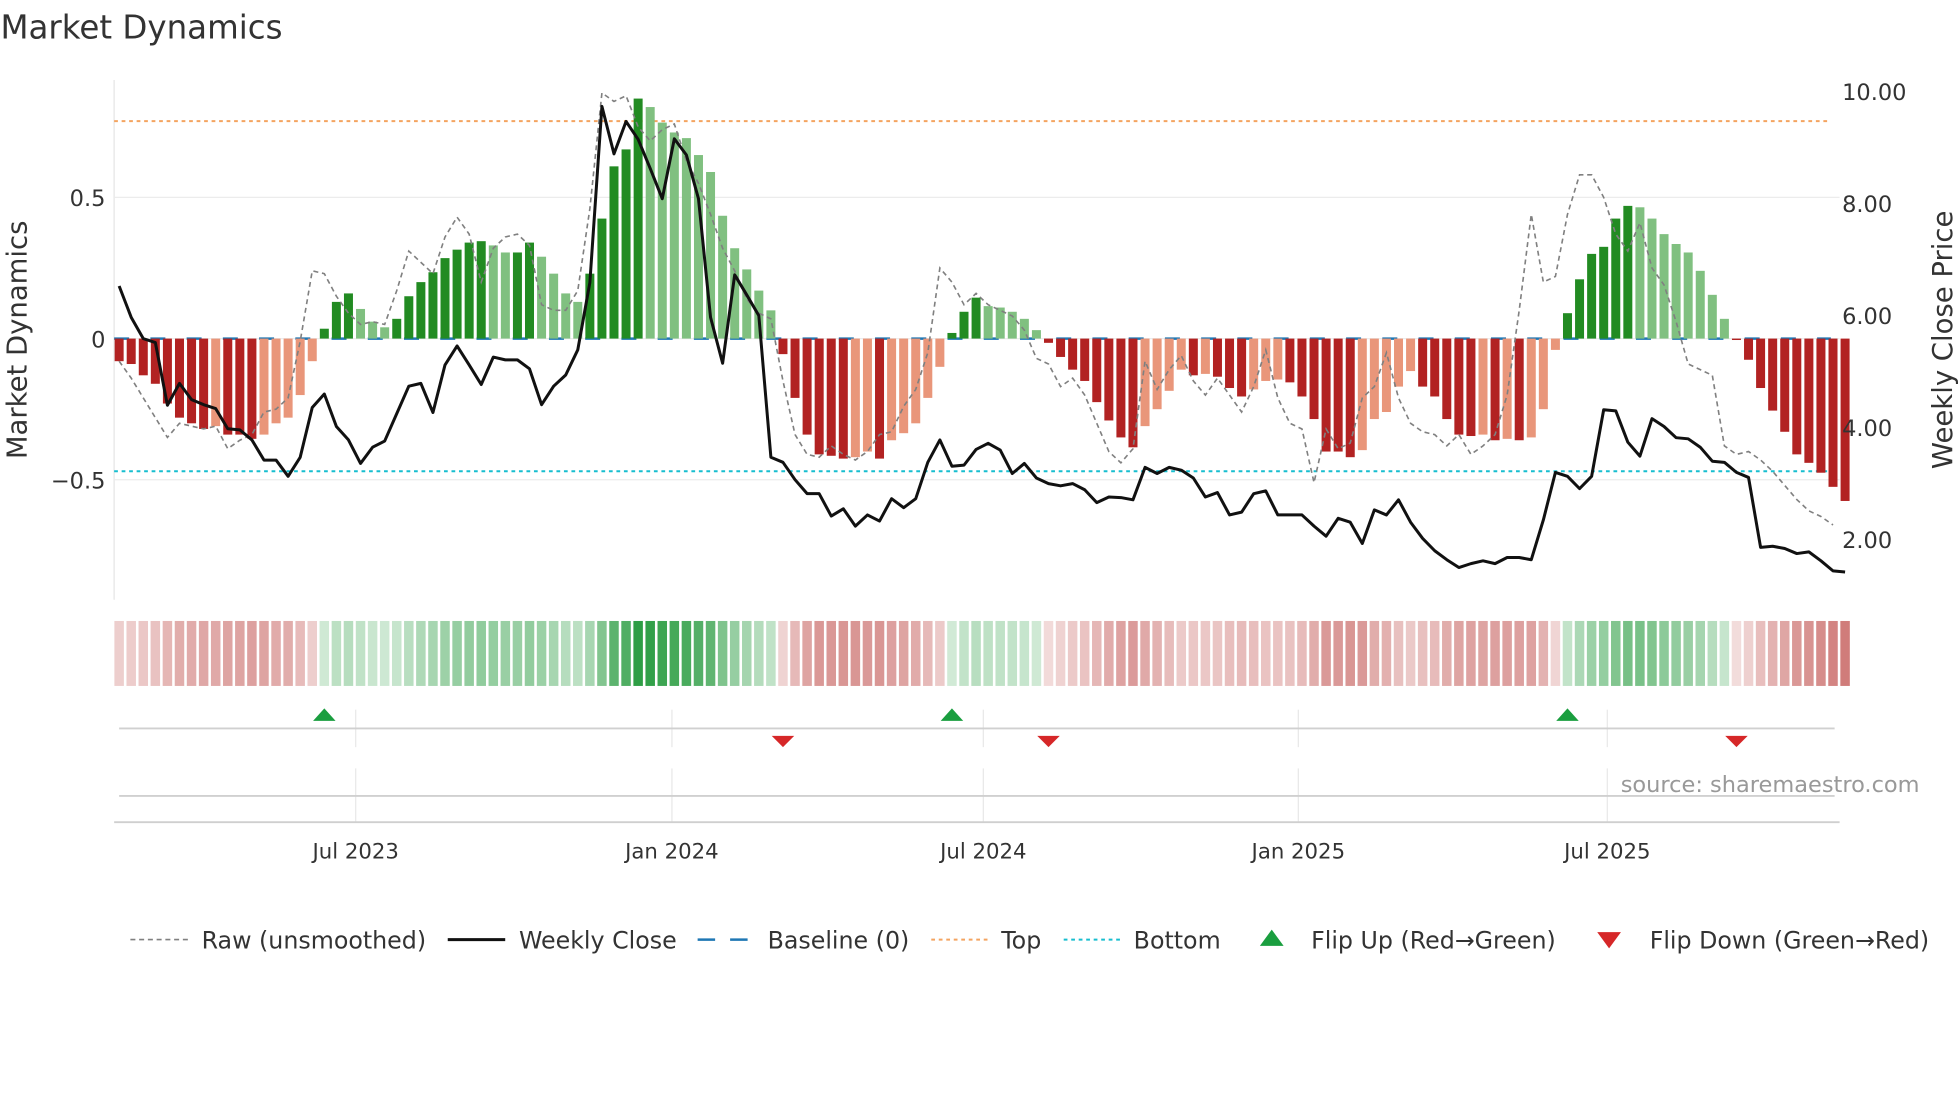 The image size is (1960, 1102). I want to click on y-tick-label: 0, so click(98, 340).